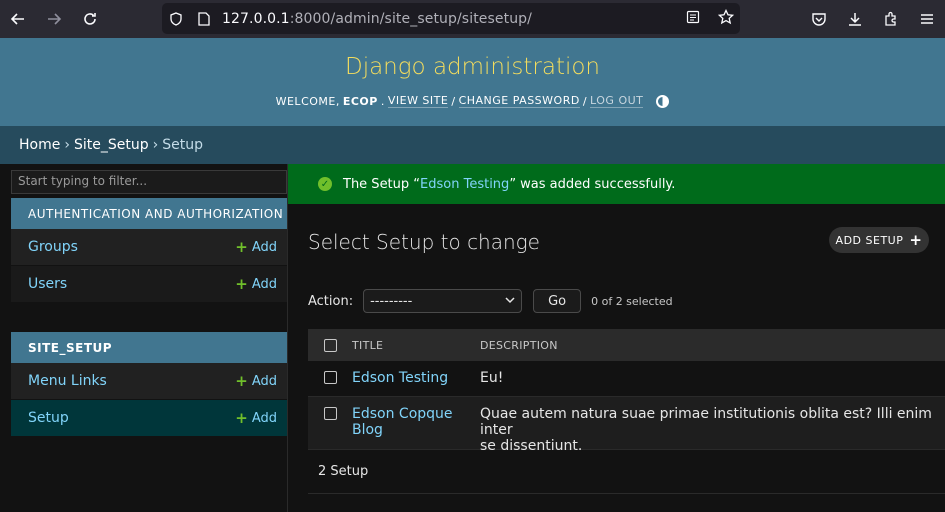 The image size is (945, 512). What do you see at coordinates (256, 284) in the screenshot?
I see `users-add-link: + Add` at bounding box center [256, 284].